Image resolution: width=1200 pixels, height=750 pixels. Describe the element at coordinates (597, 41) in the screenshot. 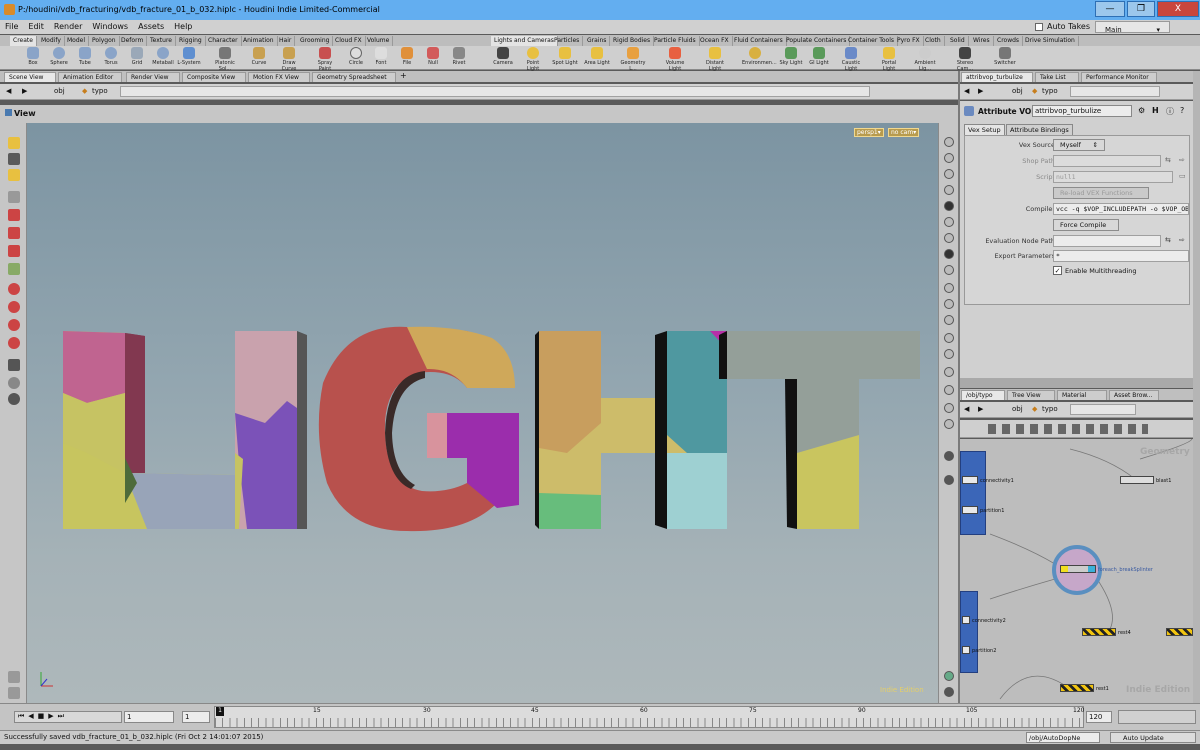

I see `shelf-tab-grains: Grains` at that location.